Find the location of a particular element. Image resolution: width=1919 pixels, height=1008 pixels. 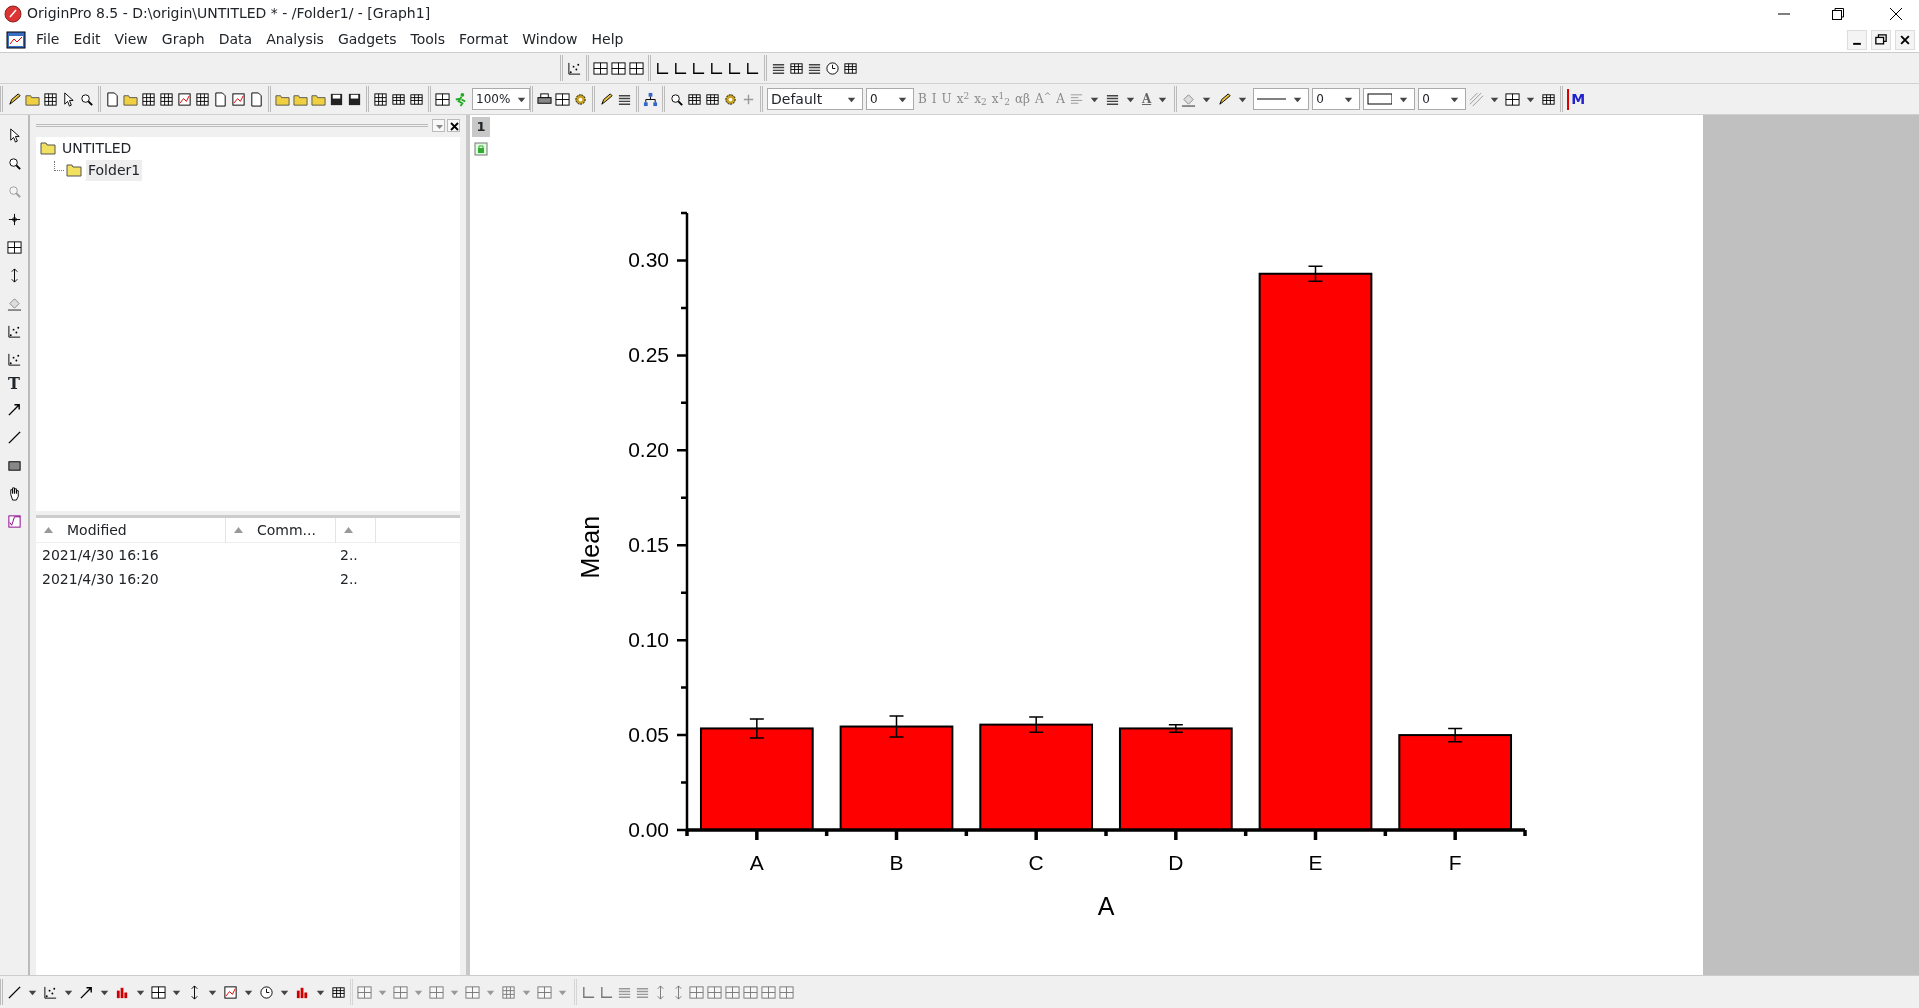

text-color-button: A is located at coordinates (1146, 99).